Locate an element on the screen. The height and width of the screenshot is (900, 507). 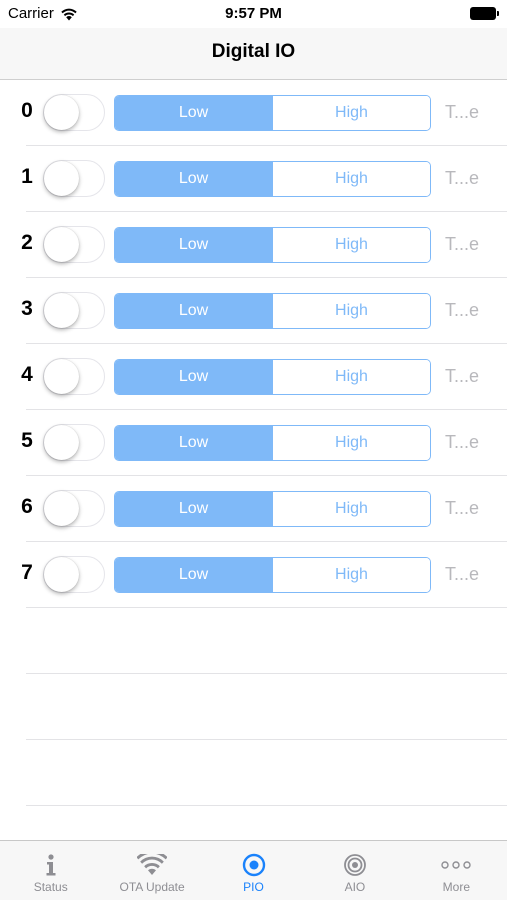
pin-number: 0 is located at coordinates (27, 110).